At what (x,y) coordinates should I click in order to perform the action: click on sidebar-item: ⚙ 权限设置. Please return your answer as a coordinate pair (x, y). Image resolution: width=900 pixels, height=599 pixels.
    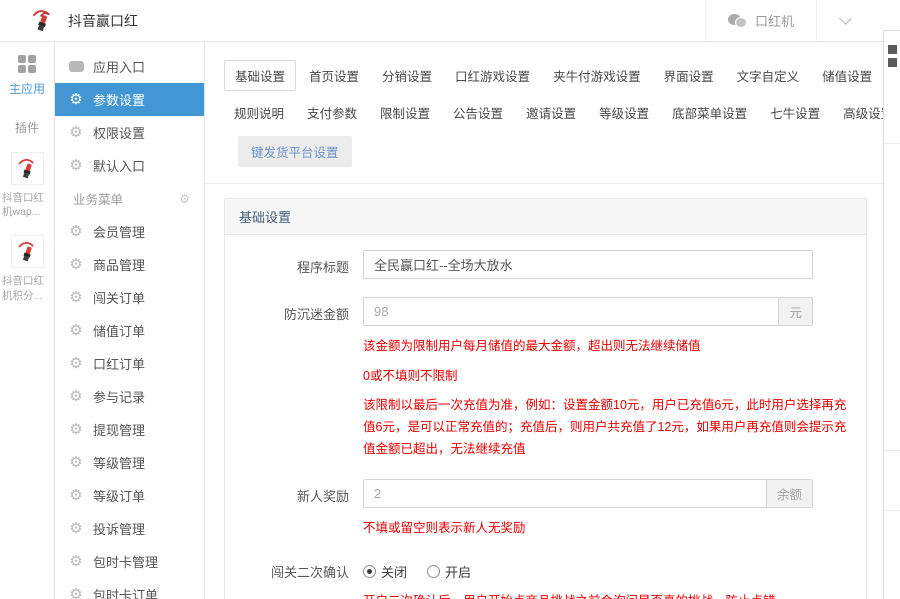
    Looking at the image, I should click on (129, 132).